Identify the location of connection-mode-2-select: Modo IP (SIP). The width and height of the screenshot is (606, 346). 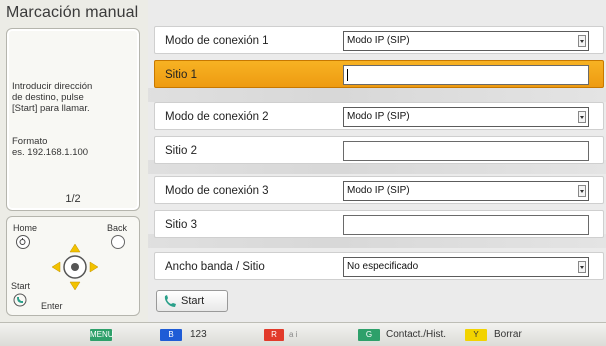
(466, 117).